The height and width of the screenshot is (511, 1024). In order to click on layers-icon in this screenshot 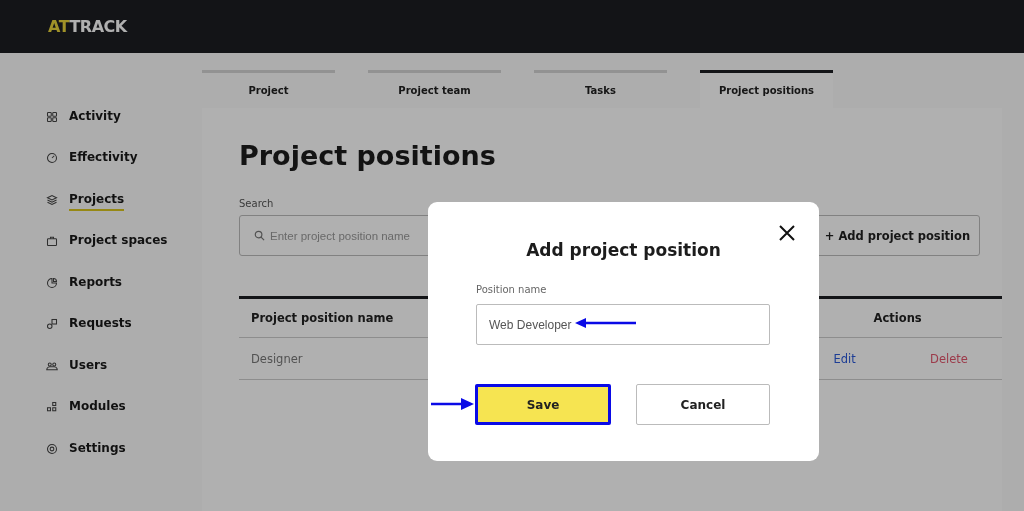, I will do `click(52, 199)`.